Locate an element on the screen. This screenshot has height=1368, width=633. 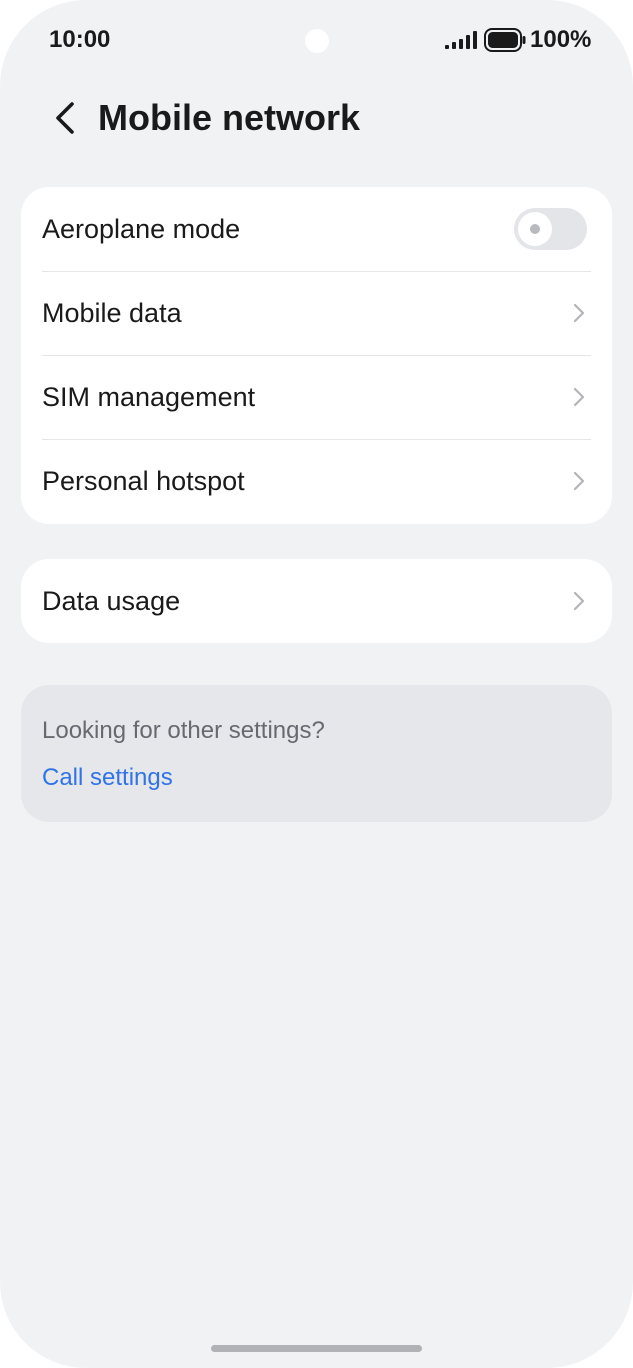
aeroplane-mode-toggle is located at coordinates (550, 229).